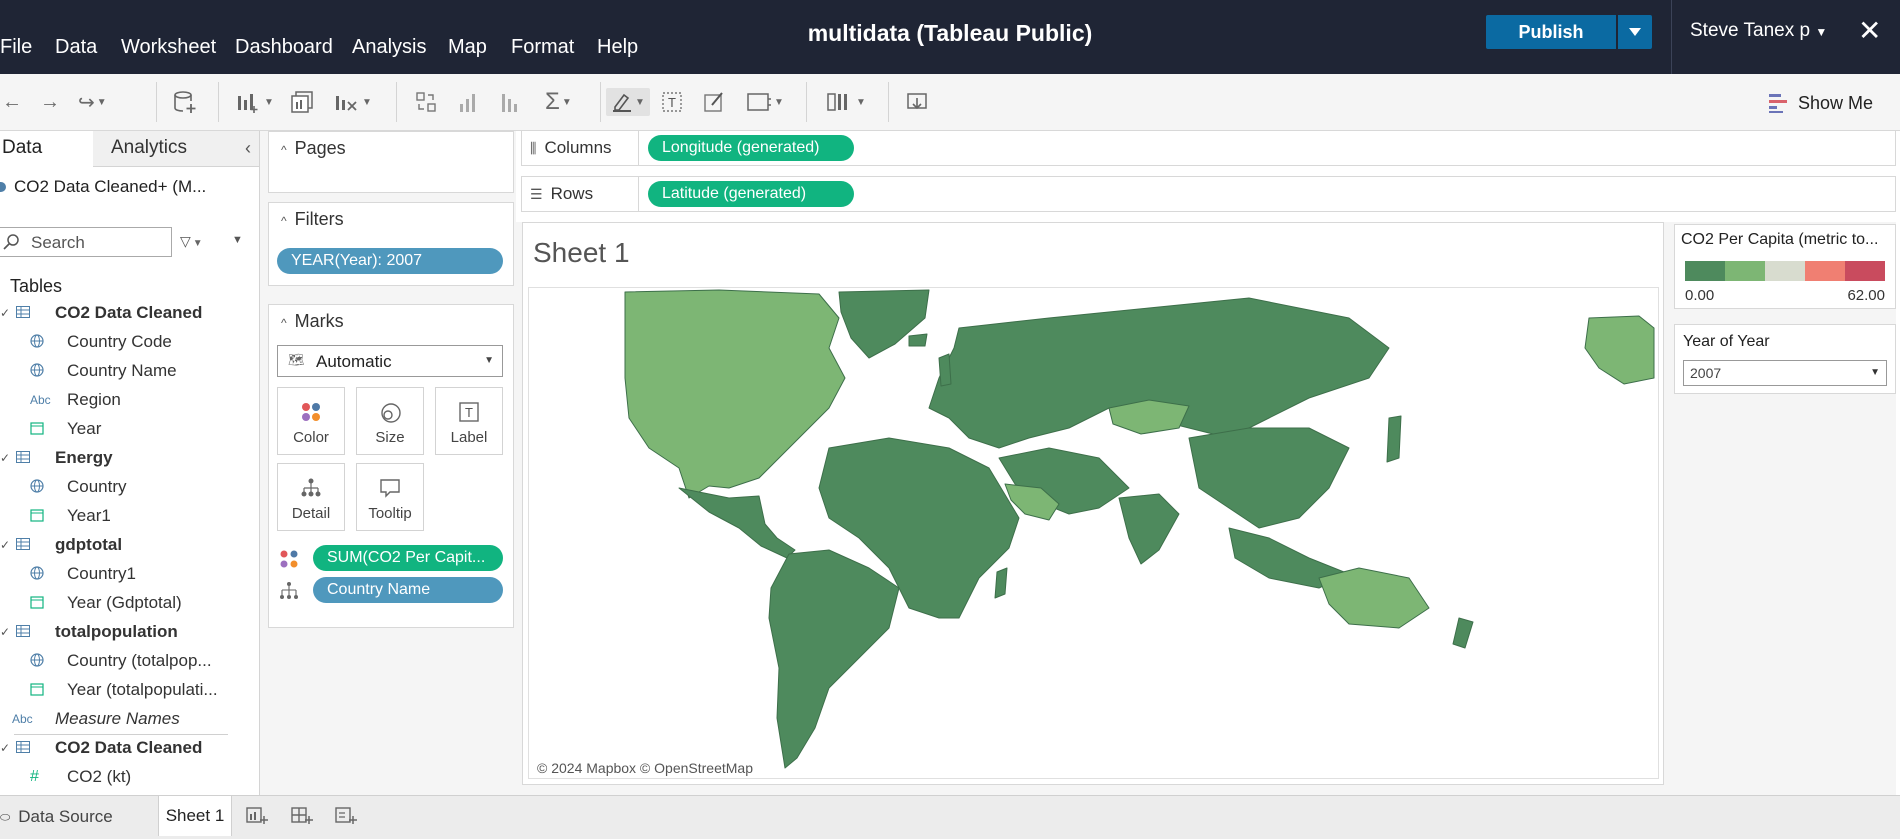  Describe the element at coordinates (1551, 32) in the screenshot. I see `publish-button: Publish` at that location.